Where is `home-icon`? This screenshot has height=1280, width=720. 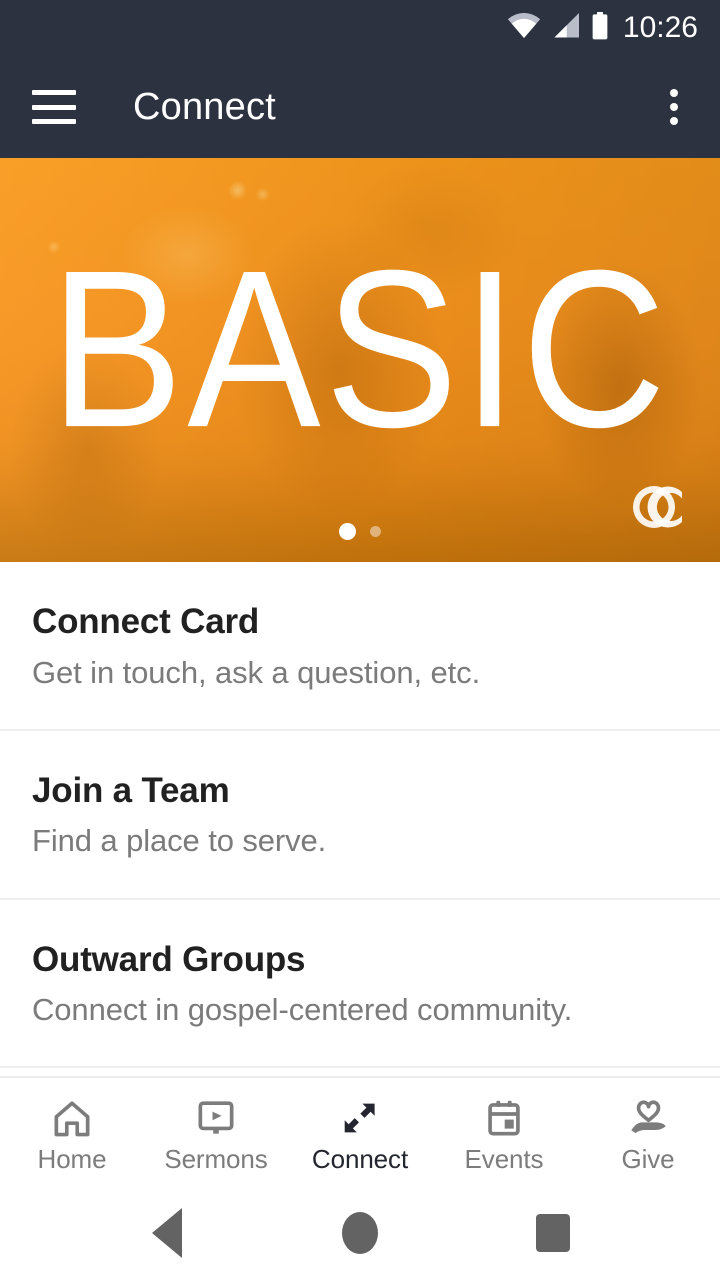
home-icon is located at coordinates (72, 1118).